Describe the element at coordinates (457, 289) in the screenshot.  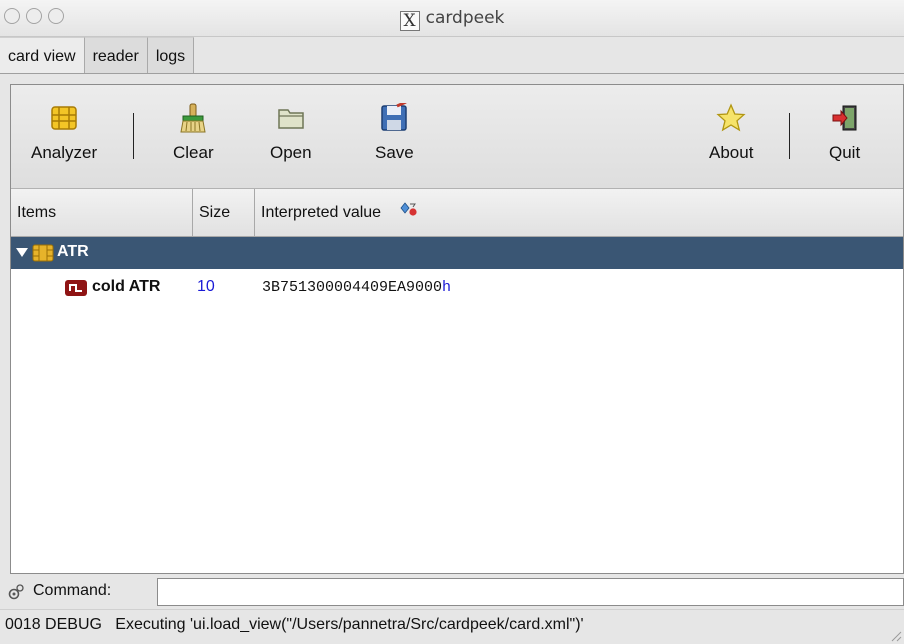
I see `tree-row-cold-atr: cold ATR 10 3B751300004409EA9000h` at that location.